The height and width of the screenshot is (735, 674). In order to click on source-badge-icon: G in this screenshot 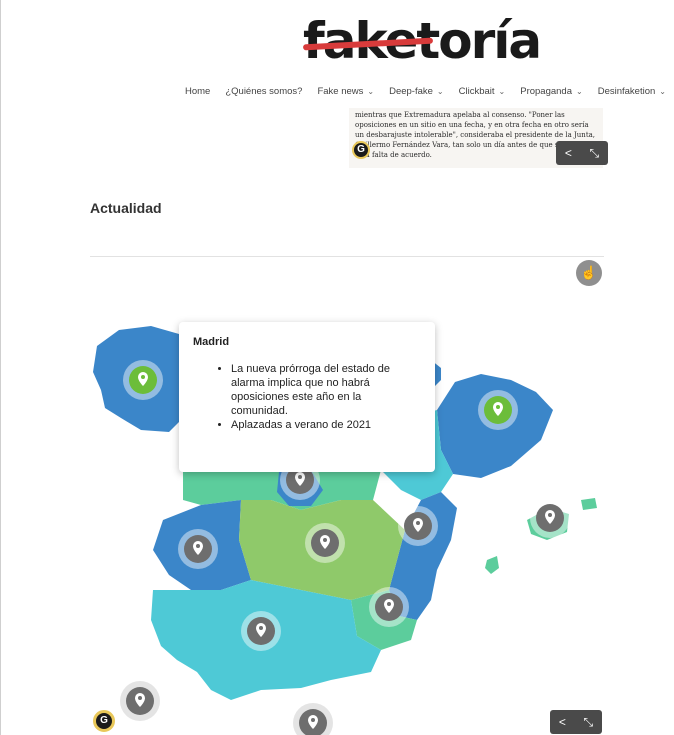, I will do `click(104, 721)`.